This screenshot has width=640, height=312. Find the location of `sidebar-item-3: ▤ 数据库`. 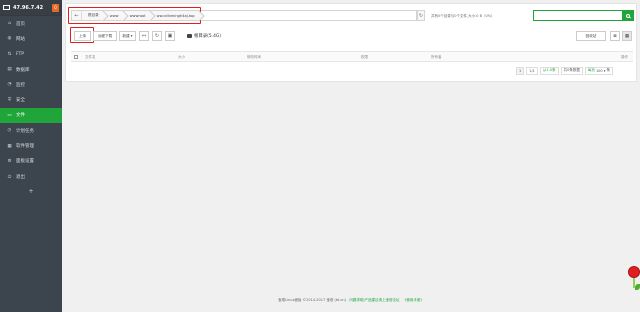

sidebar-item-3: ▤ 数据库 is located at coordinates (31, 69).